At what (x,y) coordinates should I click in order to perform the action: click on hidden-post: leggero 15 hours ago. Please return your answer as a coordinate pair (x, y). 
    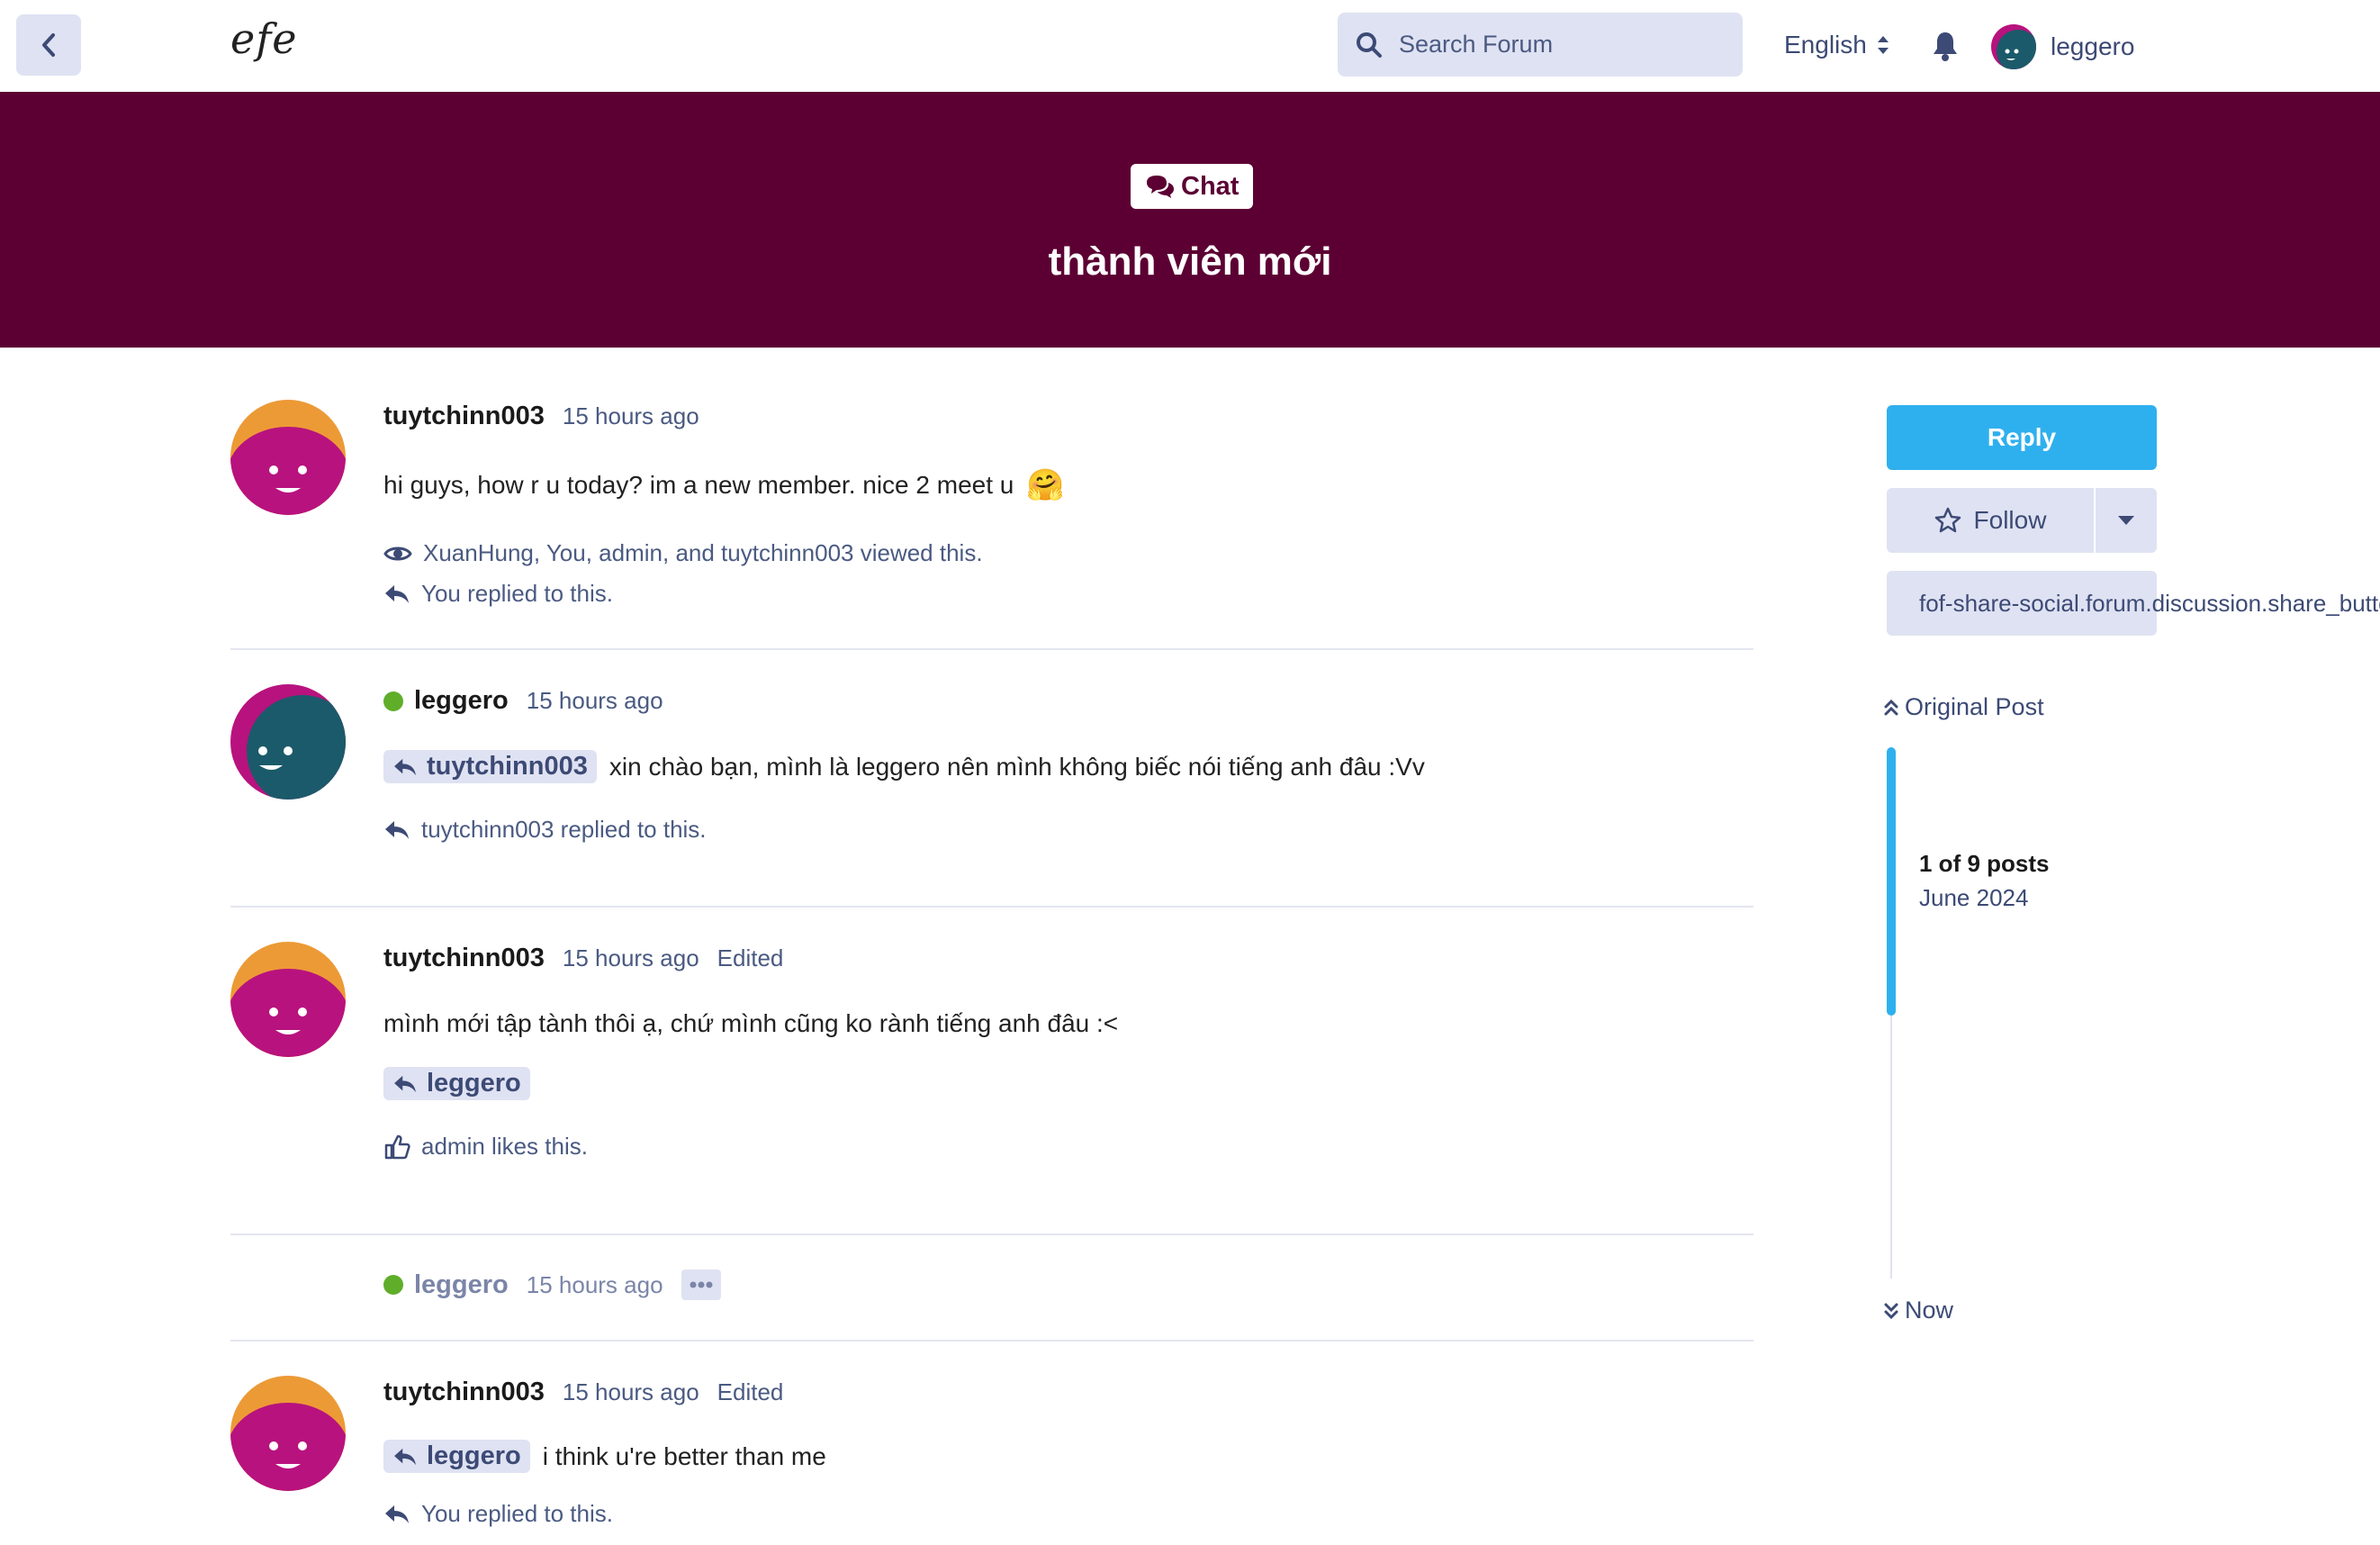
    Looking at the image, I should click on (992, 1301).